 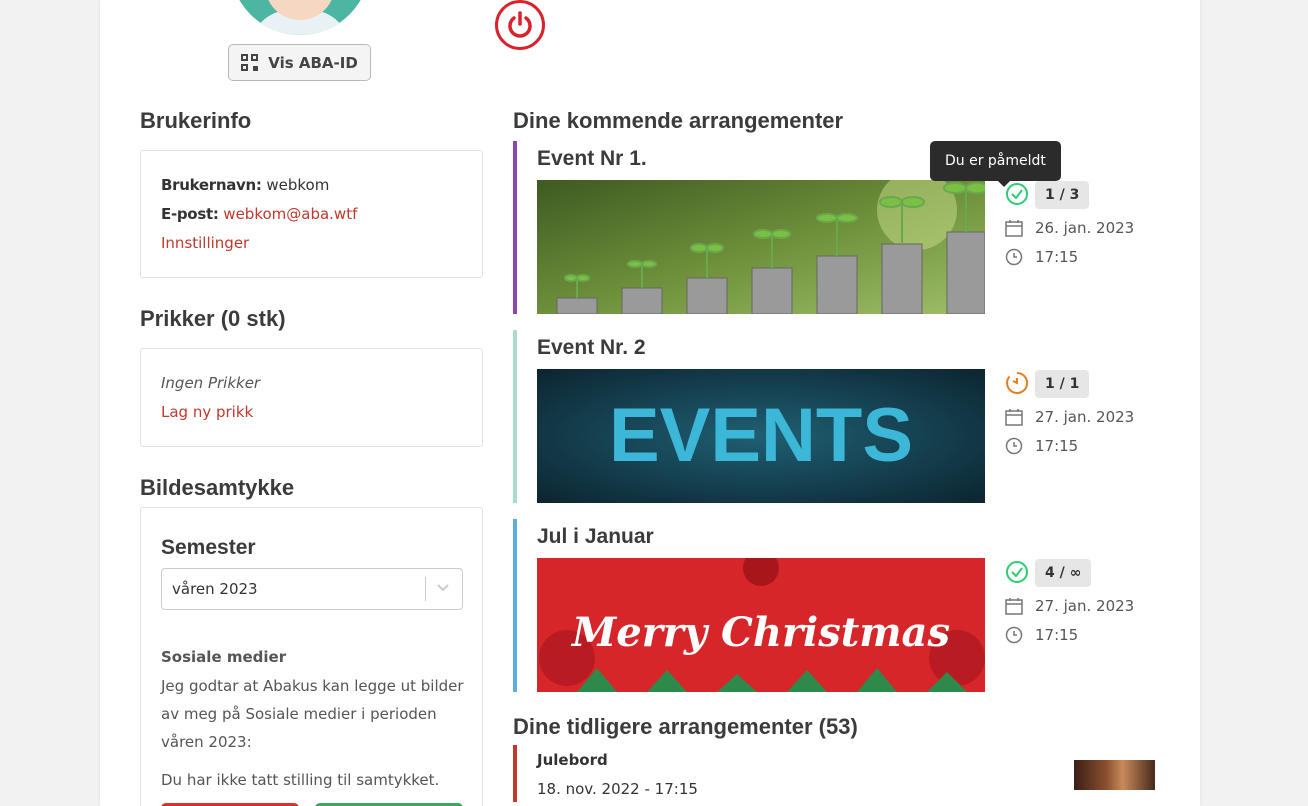 I want to click on email-label: E-post:, so click(x=190, y=214).